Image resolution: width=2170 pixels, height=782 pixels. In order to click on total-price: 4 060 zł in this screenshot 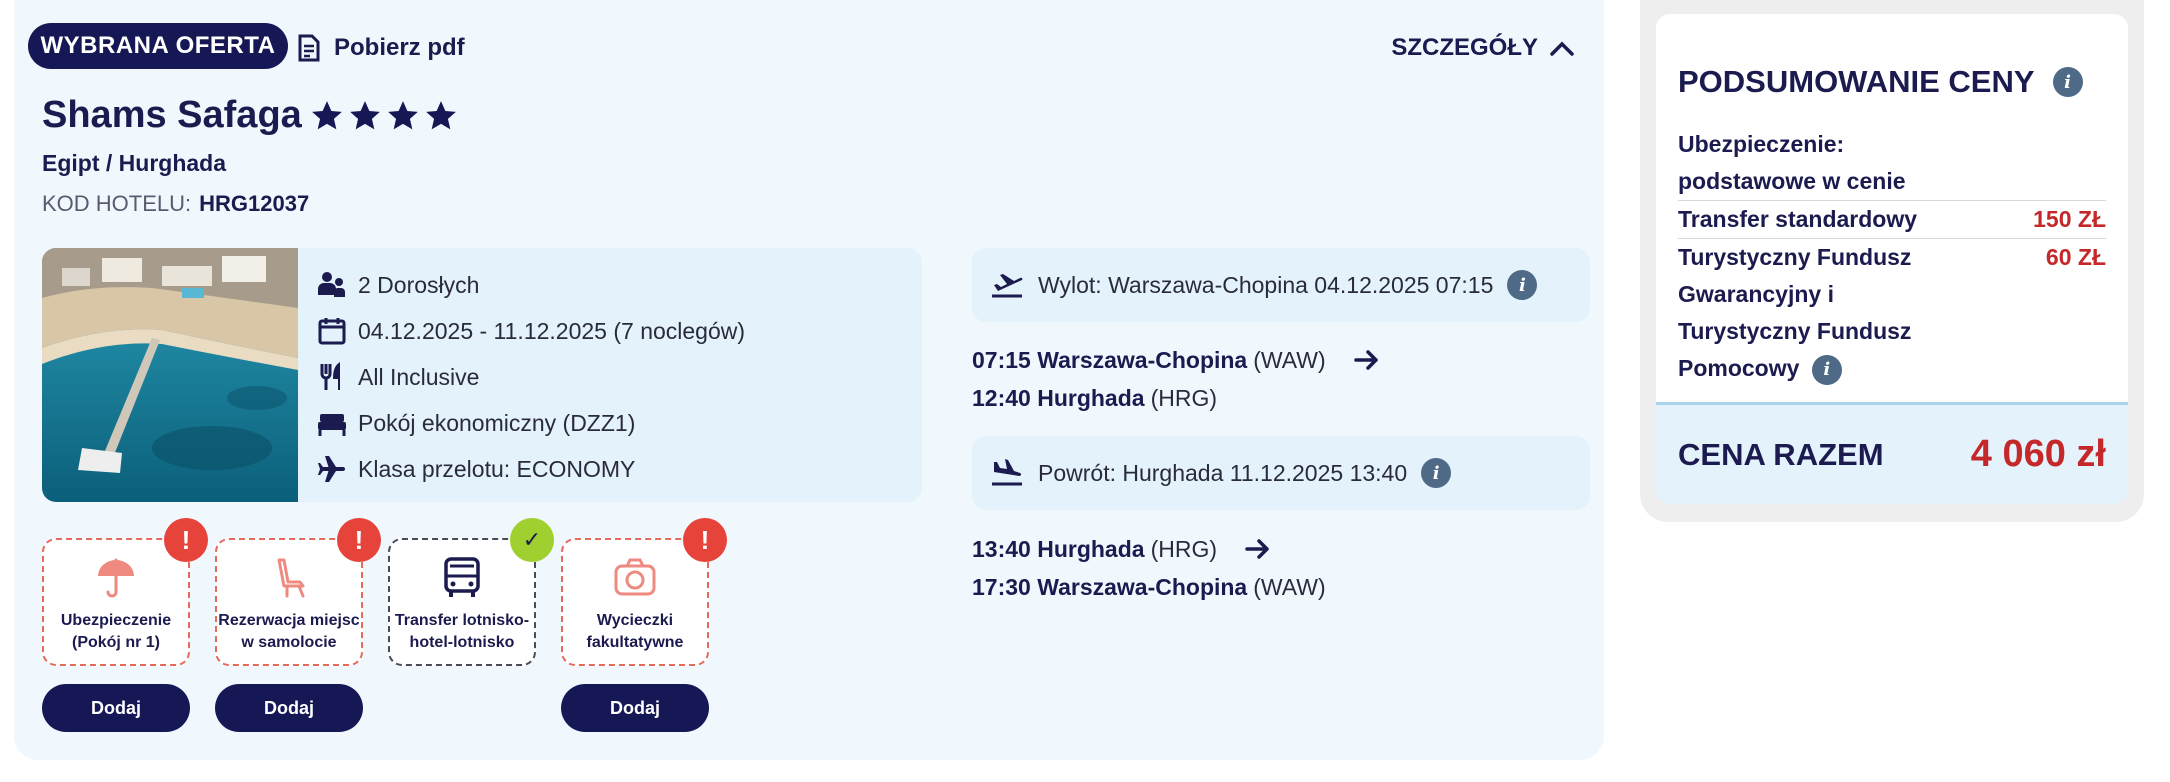, I will do `click(2038, 454)`.